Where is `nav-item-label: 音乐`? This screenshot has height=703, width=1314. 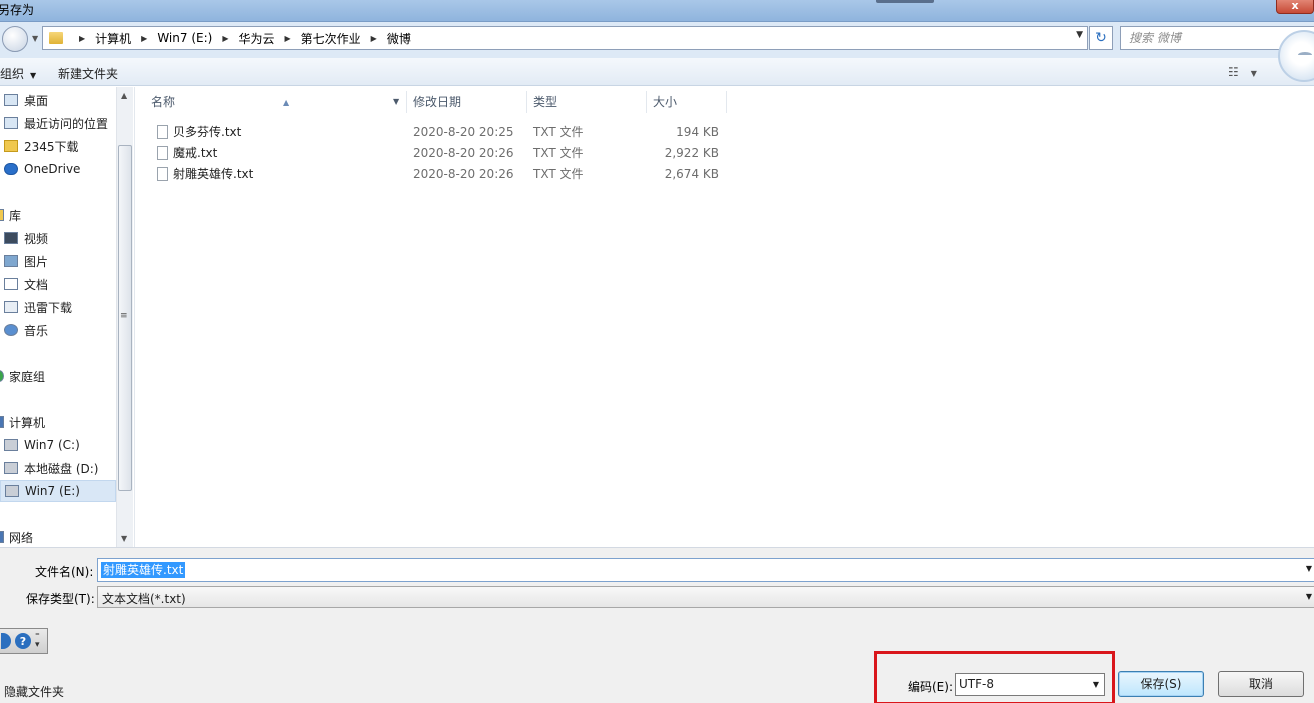
nav-item-label: 音乐 is located at coordinates (36, 330).